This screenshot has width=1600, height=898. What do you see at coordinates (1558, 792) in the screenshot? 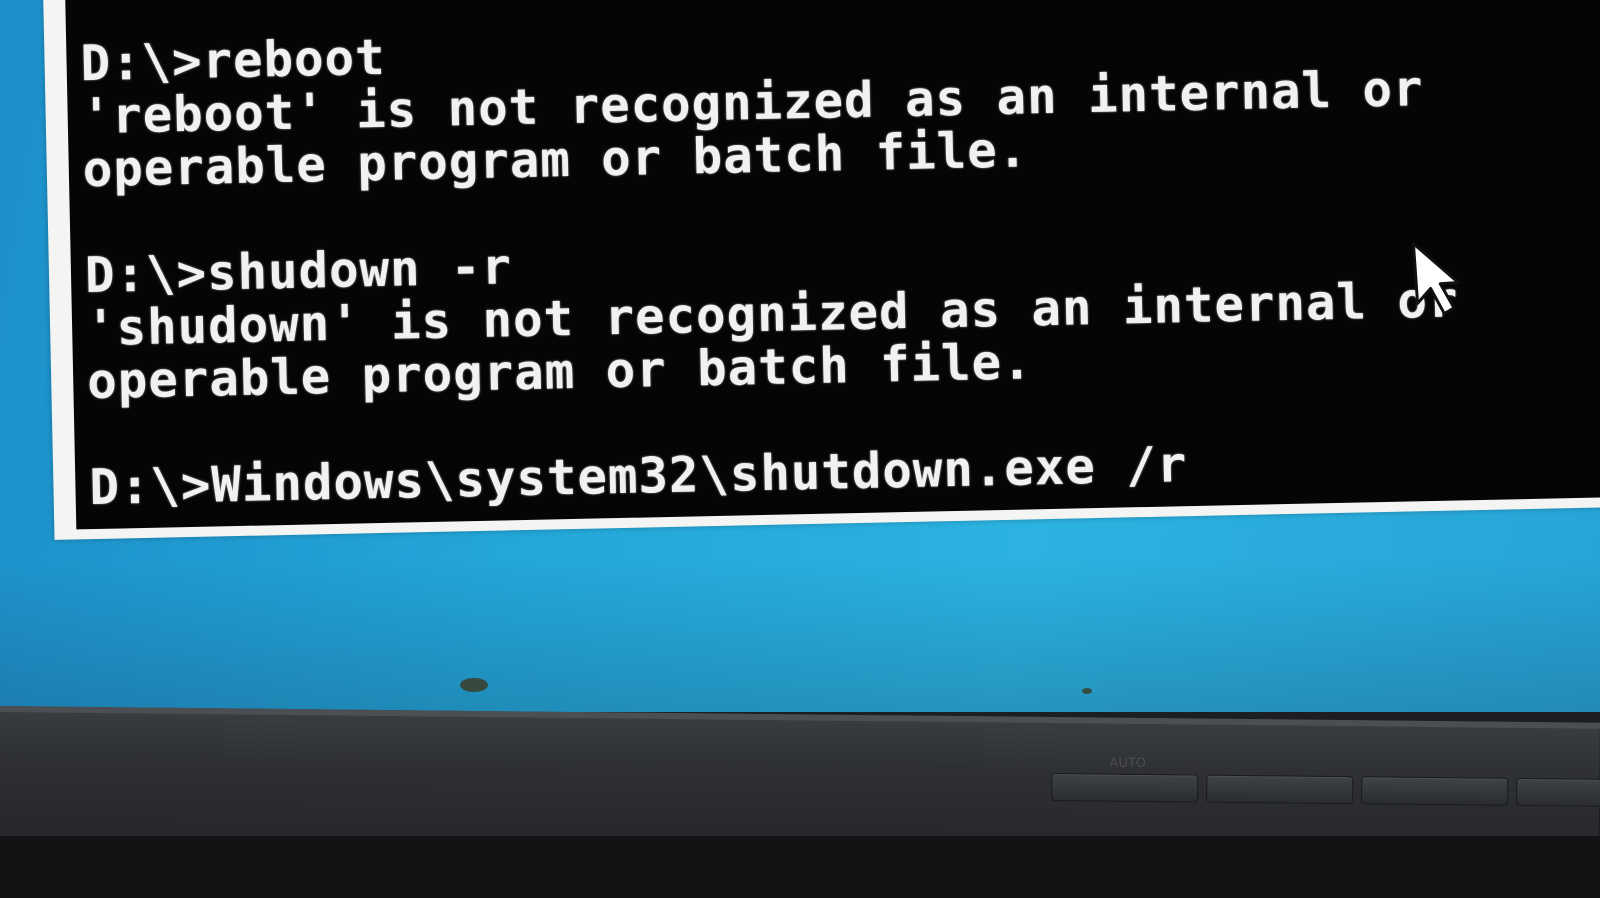
I see `monitor-plus-button` at bounding box center [1558, 792].